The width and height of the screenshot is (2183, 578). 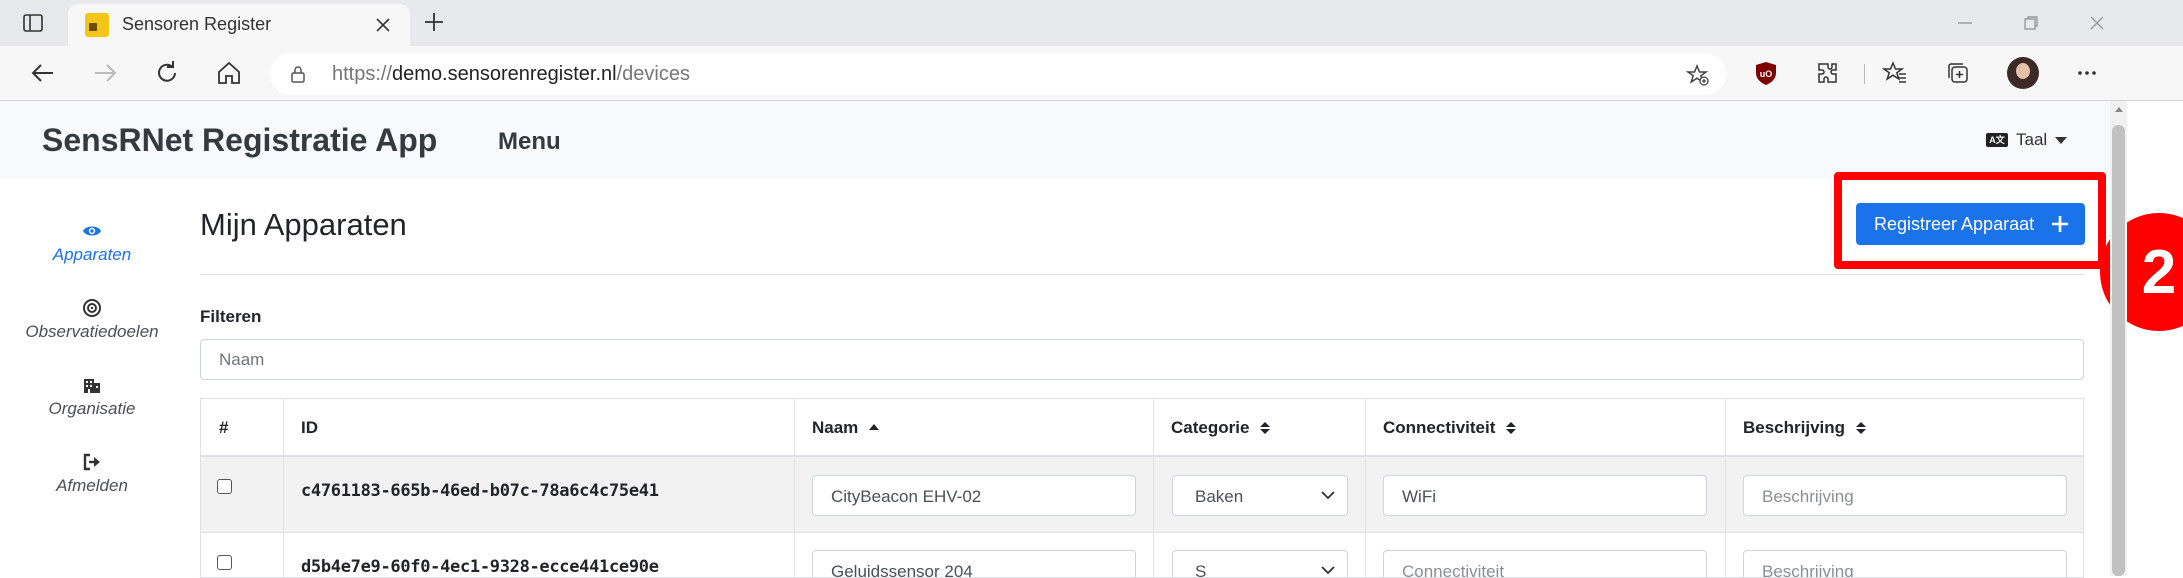 What do you see at coordinates (92, 386) in the screenshot?
I see `building-icon` at bounding box center [92, 386].